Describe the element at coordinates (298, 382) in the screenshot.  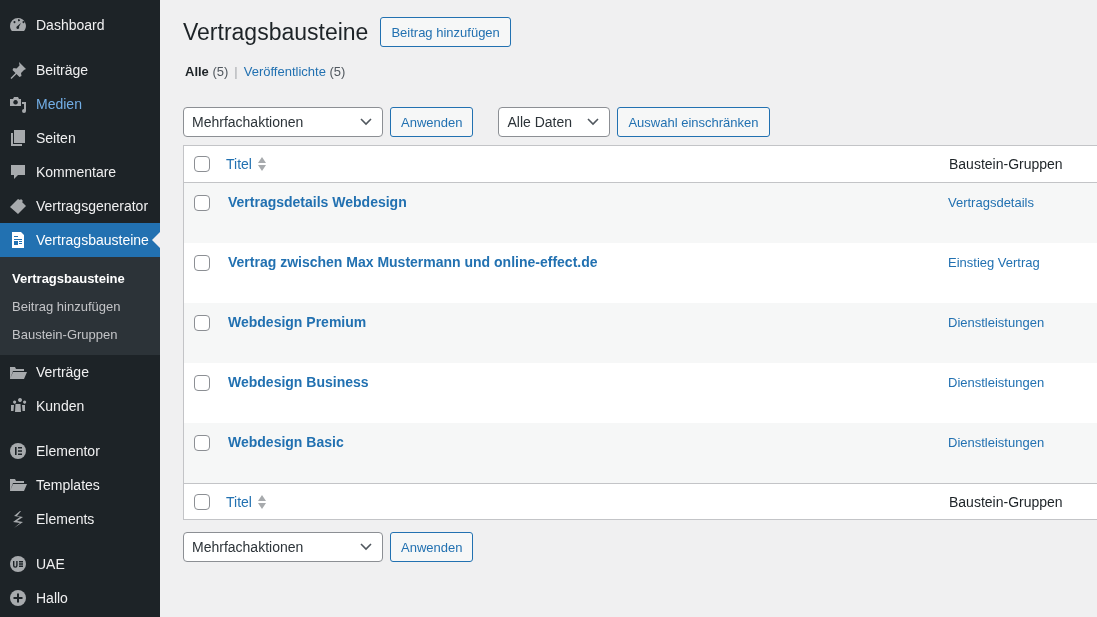
I see `post-title-link: Webdesign Business` at that location.